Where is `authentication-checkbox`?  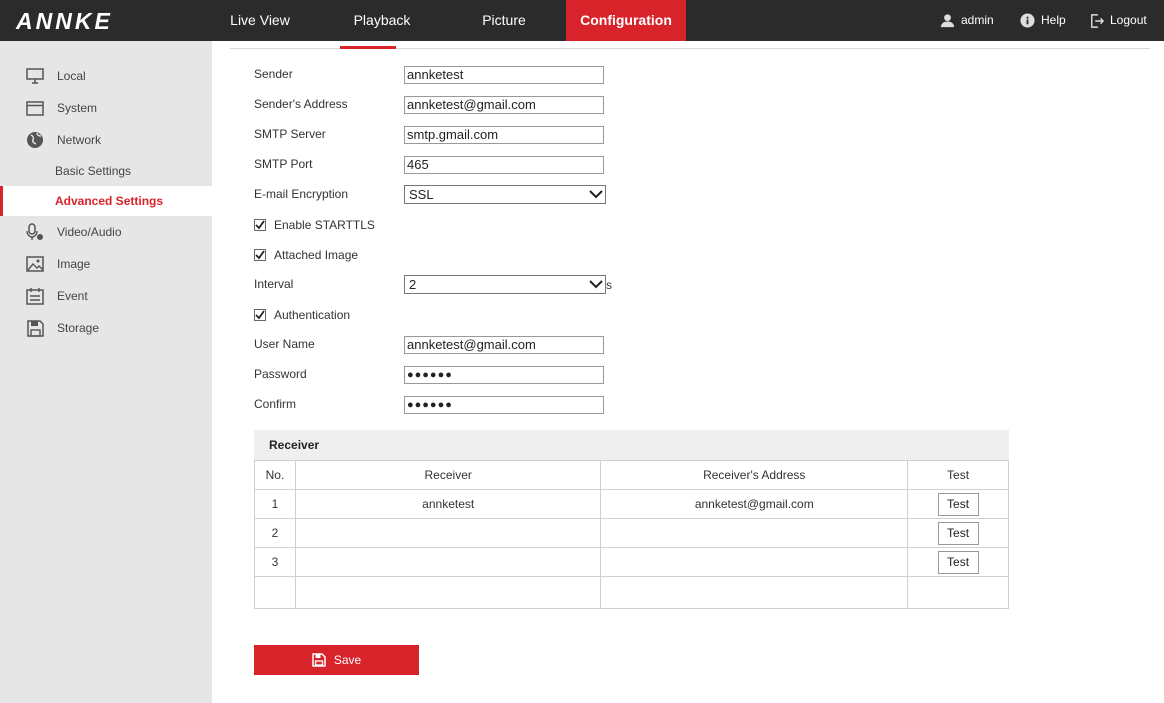 authentication-checkbox is located at coordinates (260, 315).